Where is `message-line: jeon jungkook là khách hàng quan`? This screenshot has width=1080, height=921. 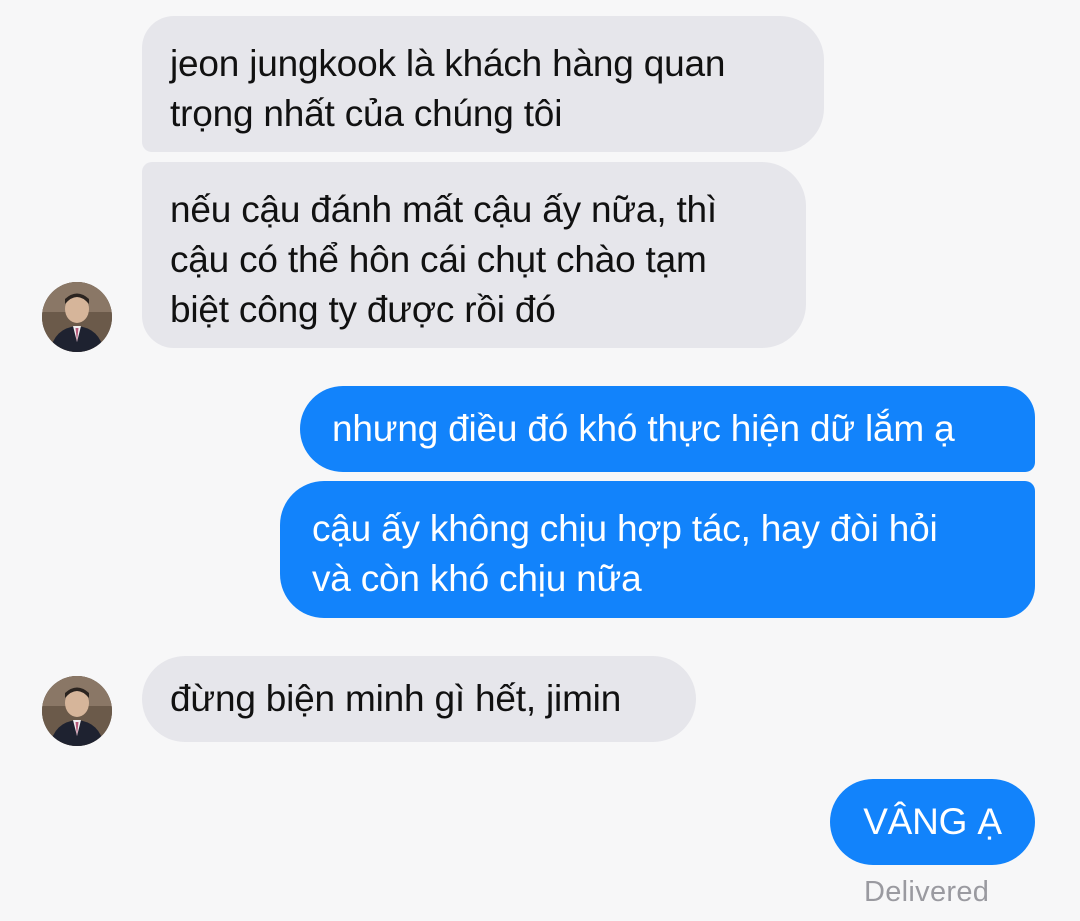 message-line: jeon jungkook là khách hàng quan is located at coordinates (448, 63).